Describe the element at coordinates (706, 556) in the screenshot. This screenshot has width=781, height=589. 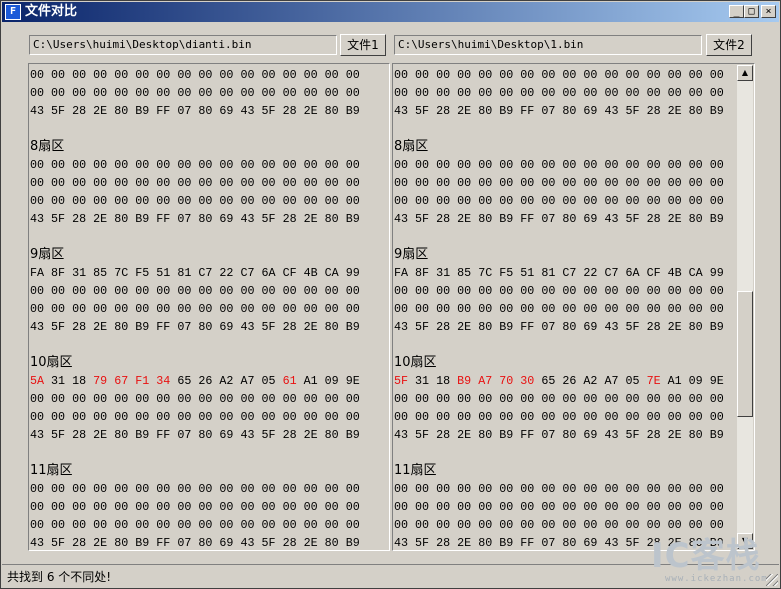
I see `watermark-main-text: IC客栈` at that location.